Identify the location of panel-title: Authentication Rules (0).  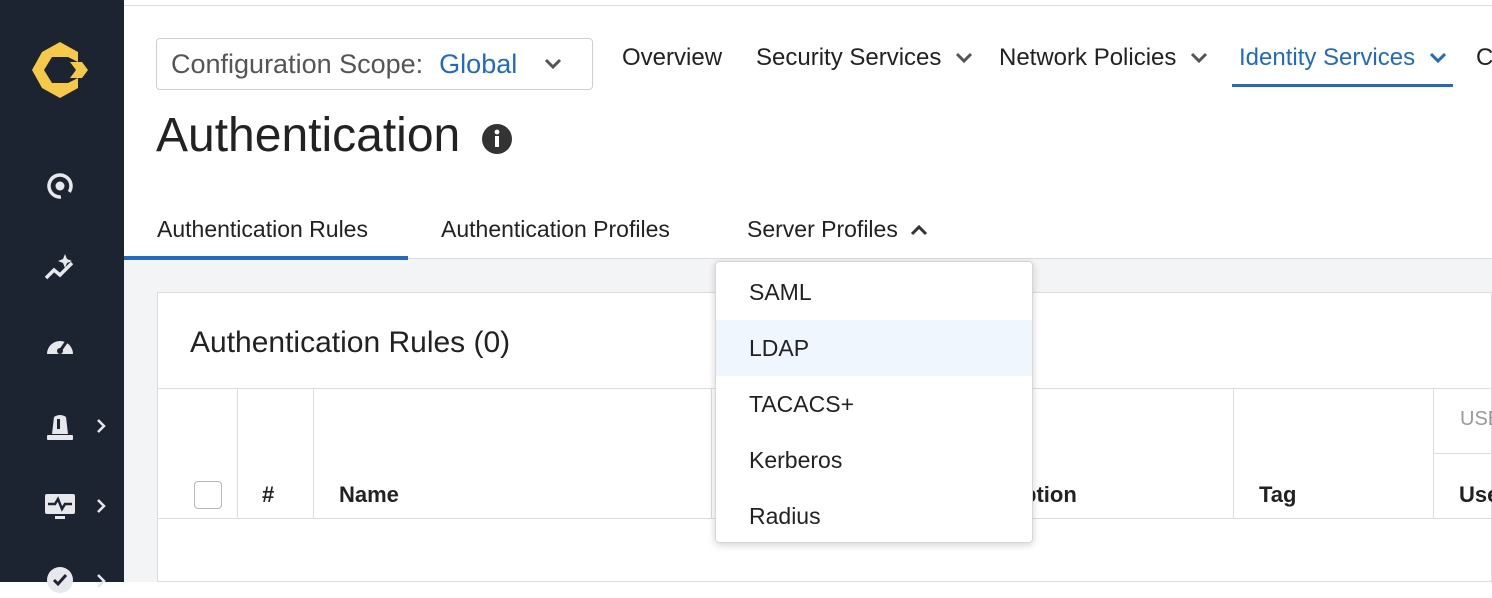
(350, 342).